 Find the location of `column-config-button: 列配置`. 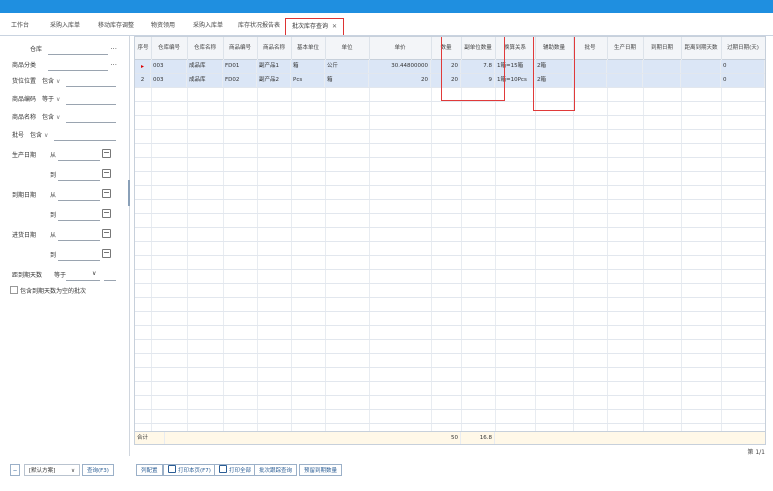

column-config-button: 列配置 is located at coordinates (149, 470).